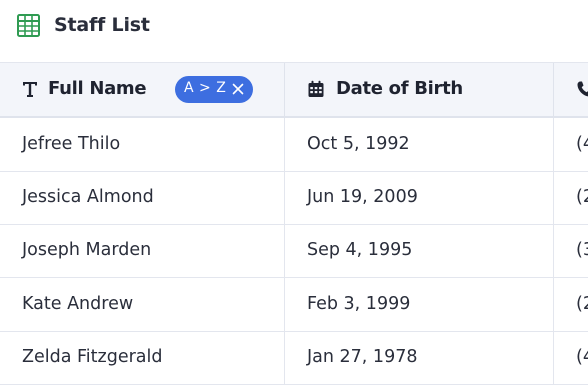 Image resolution: width=588 pixels, height=385 pixels. I want to click on cell-date-of-birth: Jun 19, 2009, so click(419, 197).